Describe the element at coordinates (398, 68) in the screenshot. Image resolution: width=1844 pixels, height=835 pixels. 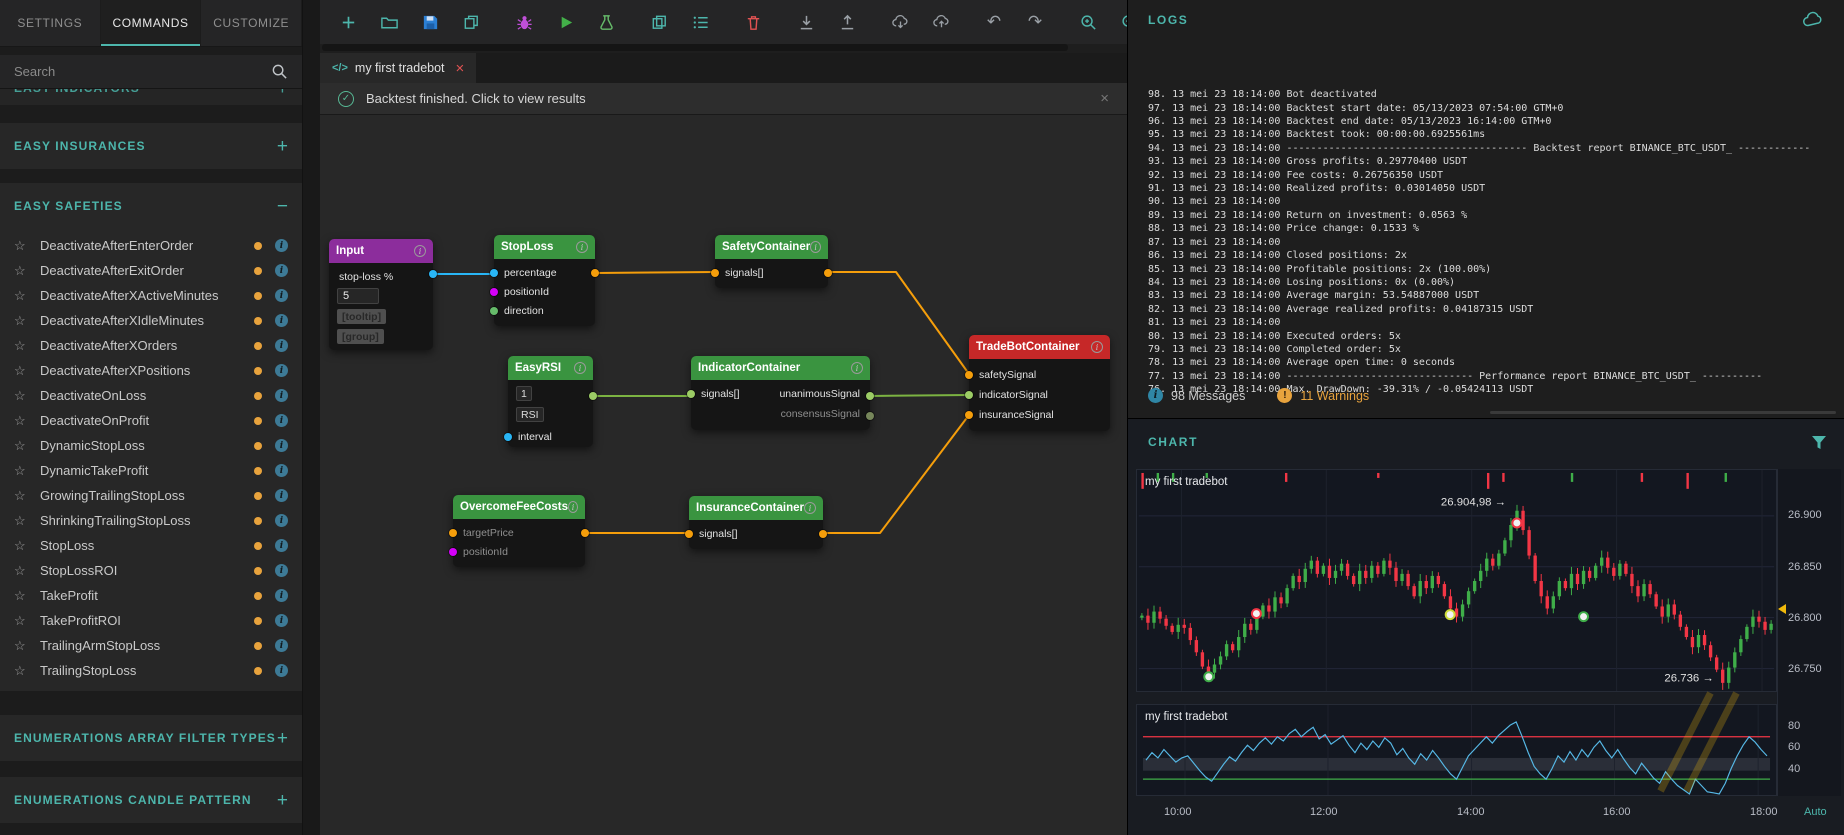
I see `editor-tab: </> my first tradebot ×` at that location.